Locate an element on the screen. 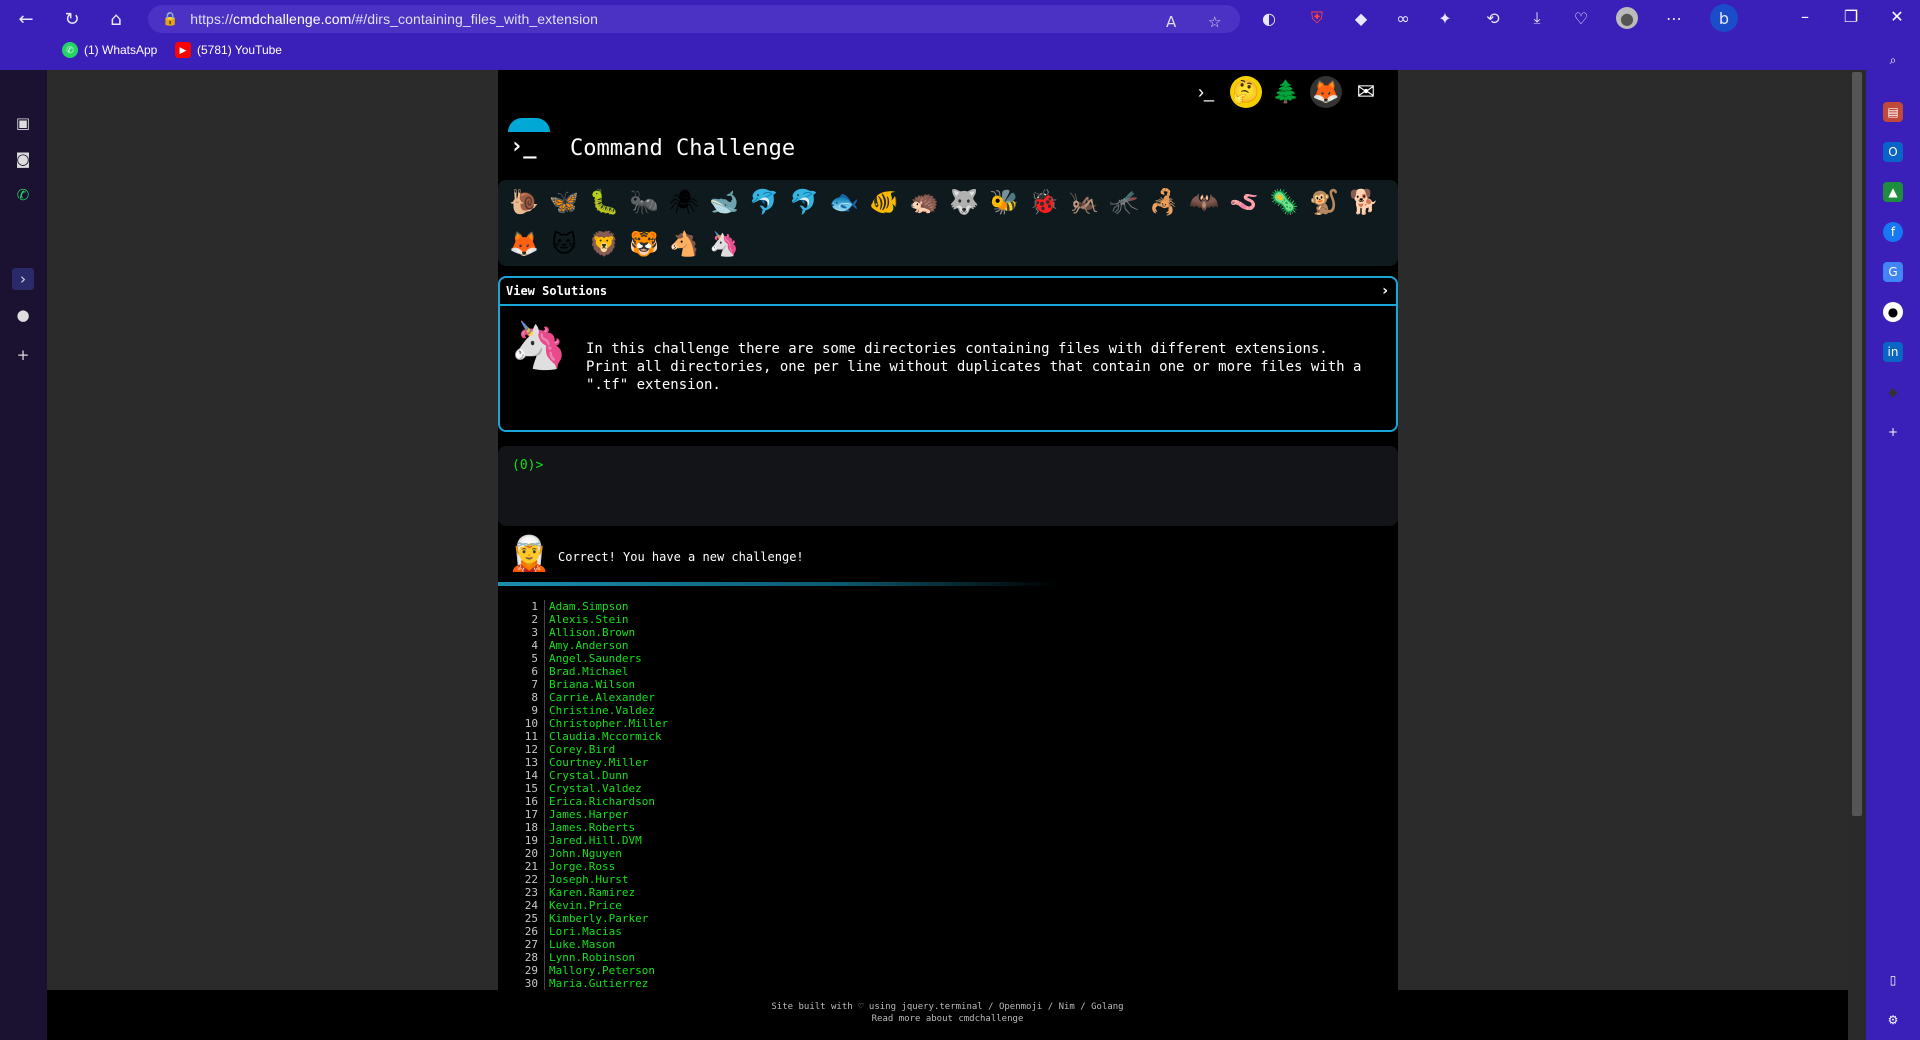  facebook-icon: f is located at coordinates (1893, 232).